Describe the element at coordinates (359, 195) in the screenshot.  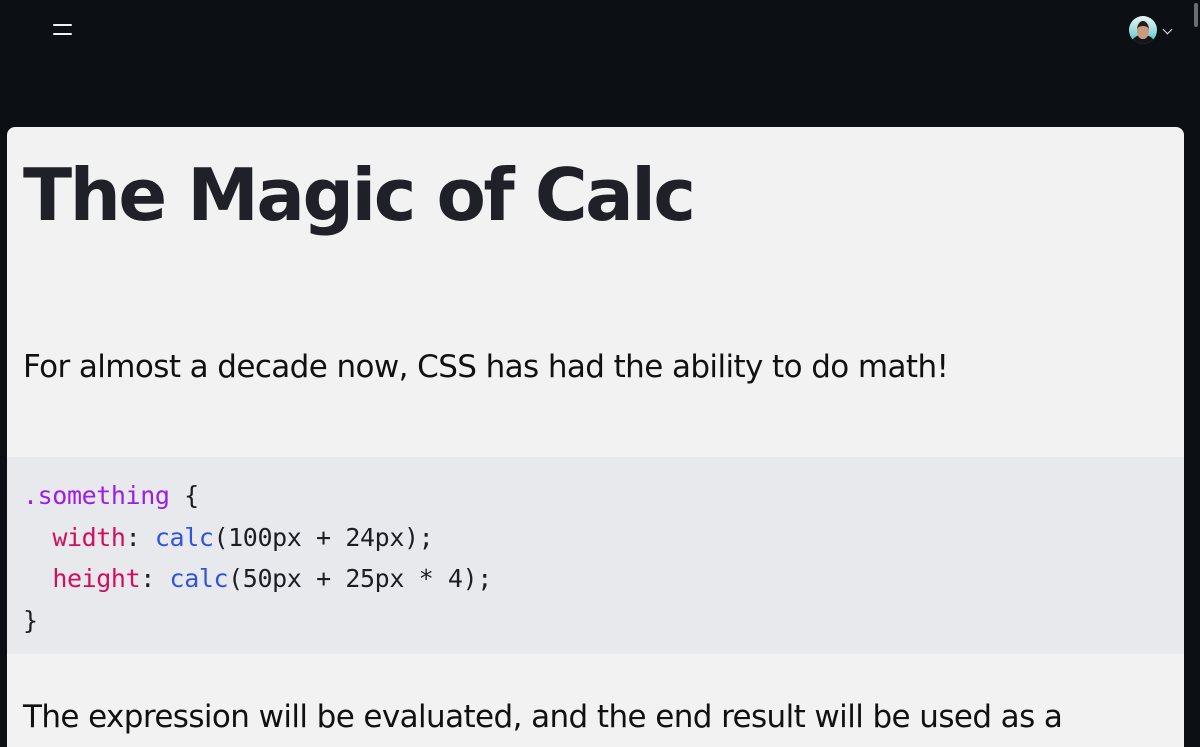
I see `page-title: The Magic of Calc` at that location.